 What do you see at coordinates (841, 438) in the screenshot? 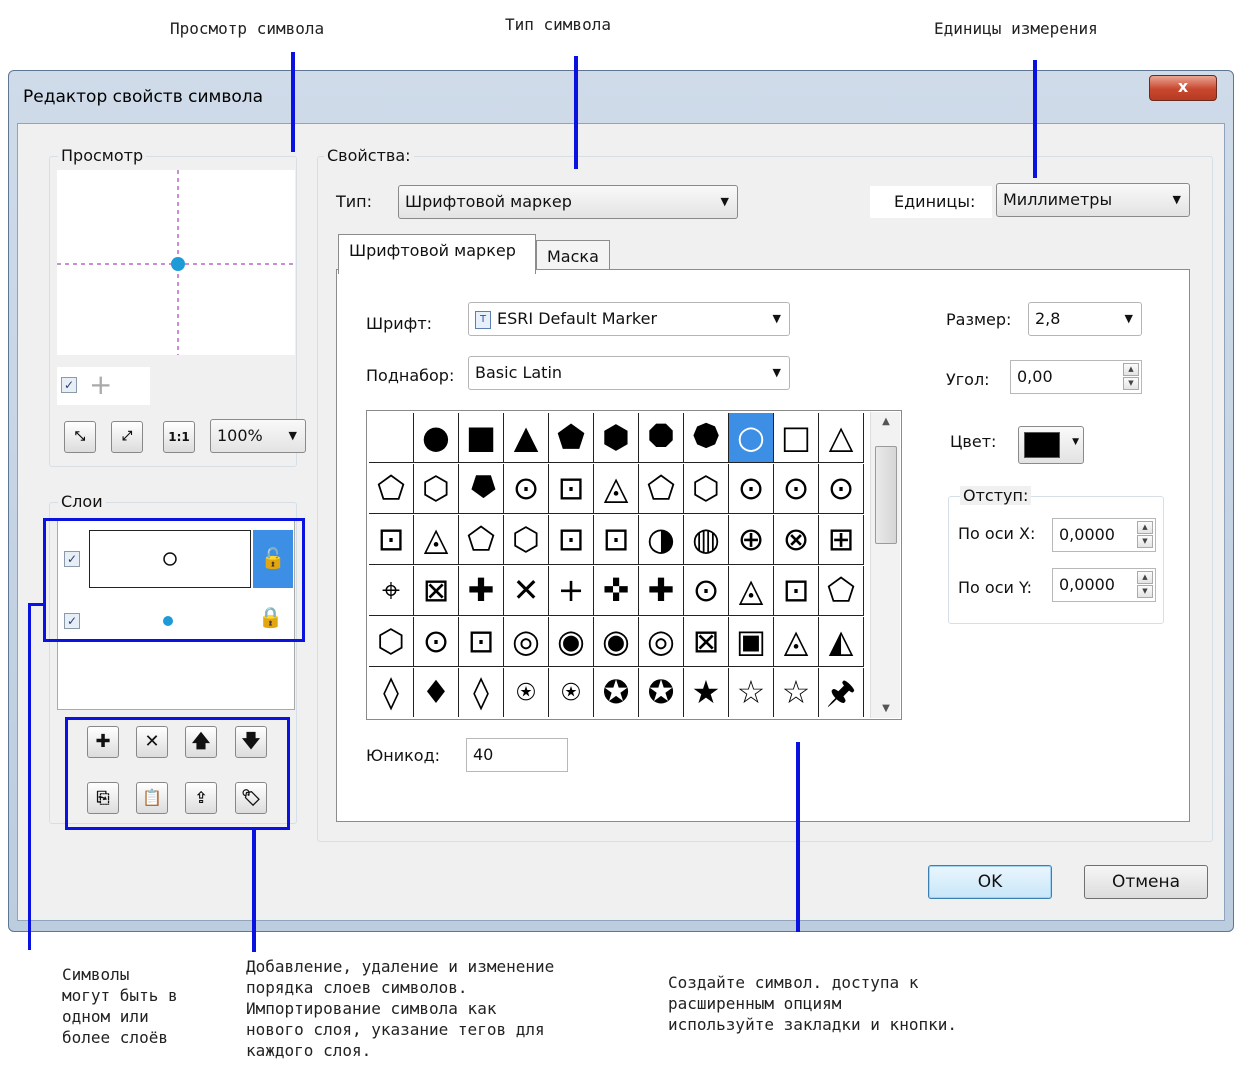
I see `glyph-cell: △` at bounding box center [841, 438].